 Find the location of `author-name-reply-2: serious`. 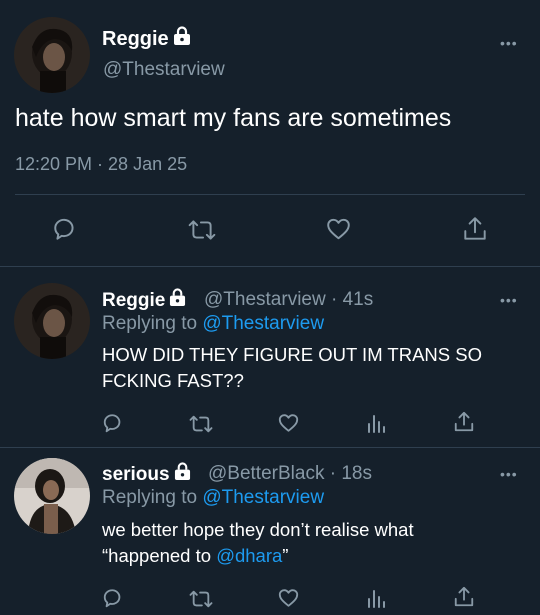

author-name-reply-2: serious is located at coordinates (146, 474).